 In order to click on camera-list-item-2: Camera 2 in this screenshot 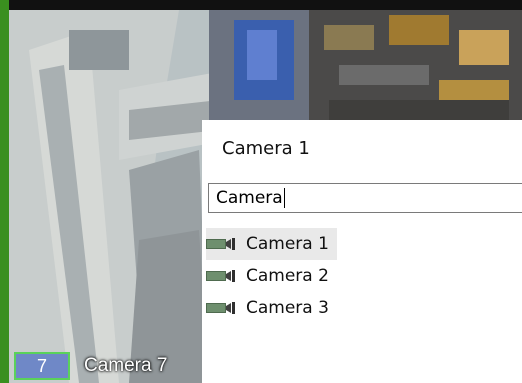, I will do `click(271, 276)`.